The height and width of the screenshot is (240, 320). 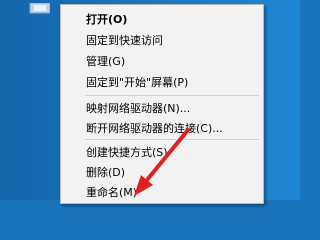 What do you see at coordinates (162, 62) in the screenshot?
I see `menu-item-manage: 管理(G)` at bounding box center [162, 62].